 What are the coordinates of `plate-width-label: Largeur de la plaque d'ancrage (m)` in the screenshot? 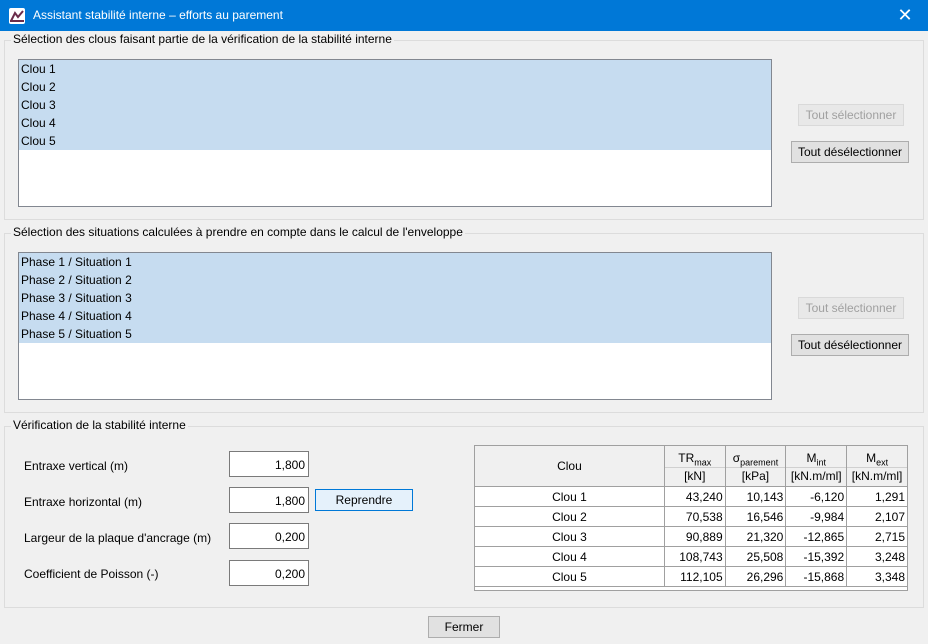 It's located at (118, 538).